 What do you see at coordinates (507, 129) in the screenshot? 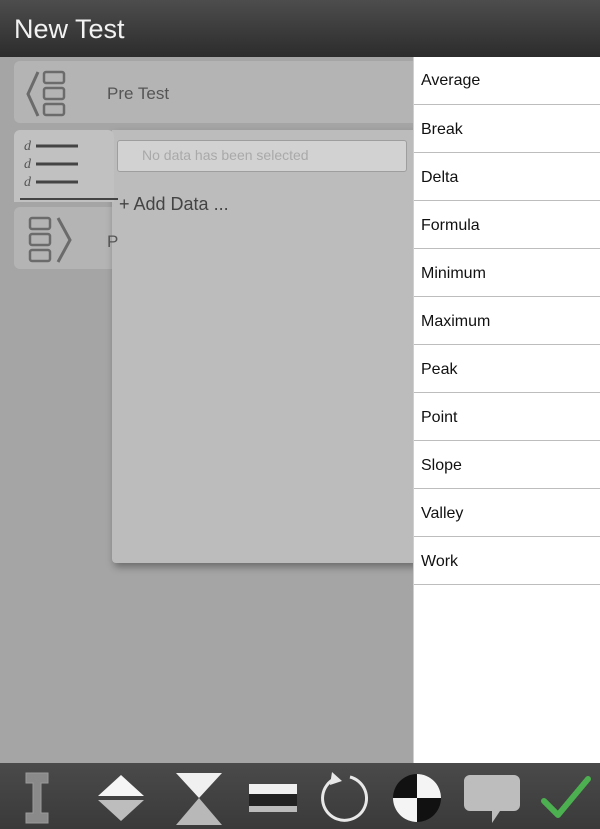
I see `menu-item-break: Break` at bounding box center [507, 129].